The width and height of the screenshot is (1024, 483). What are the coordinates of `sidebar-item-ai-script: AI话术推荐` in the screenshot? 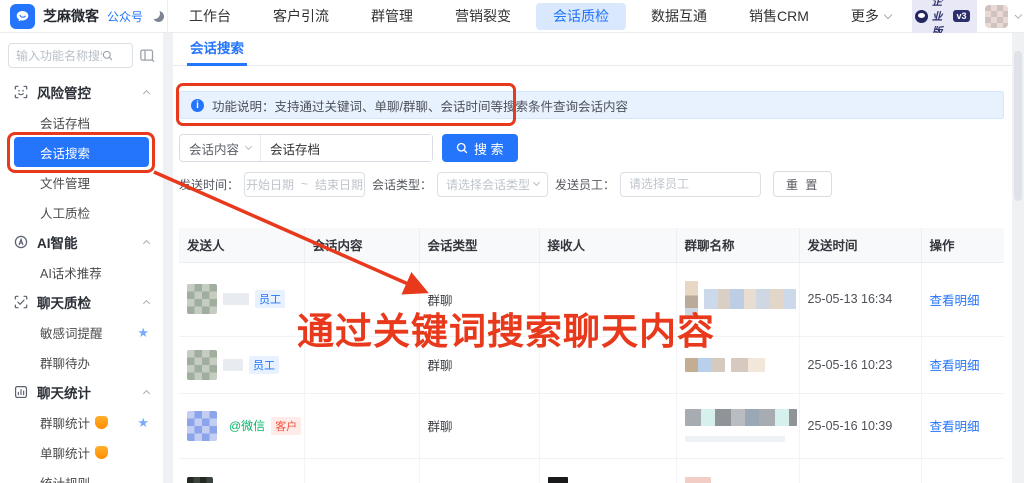 It's located at (81, 272).